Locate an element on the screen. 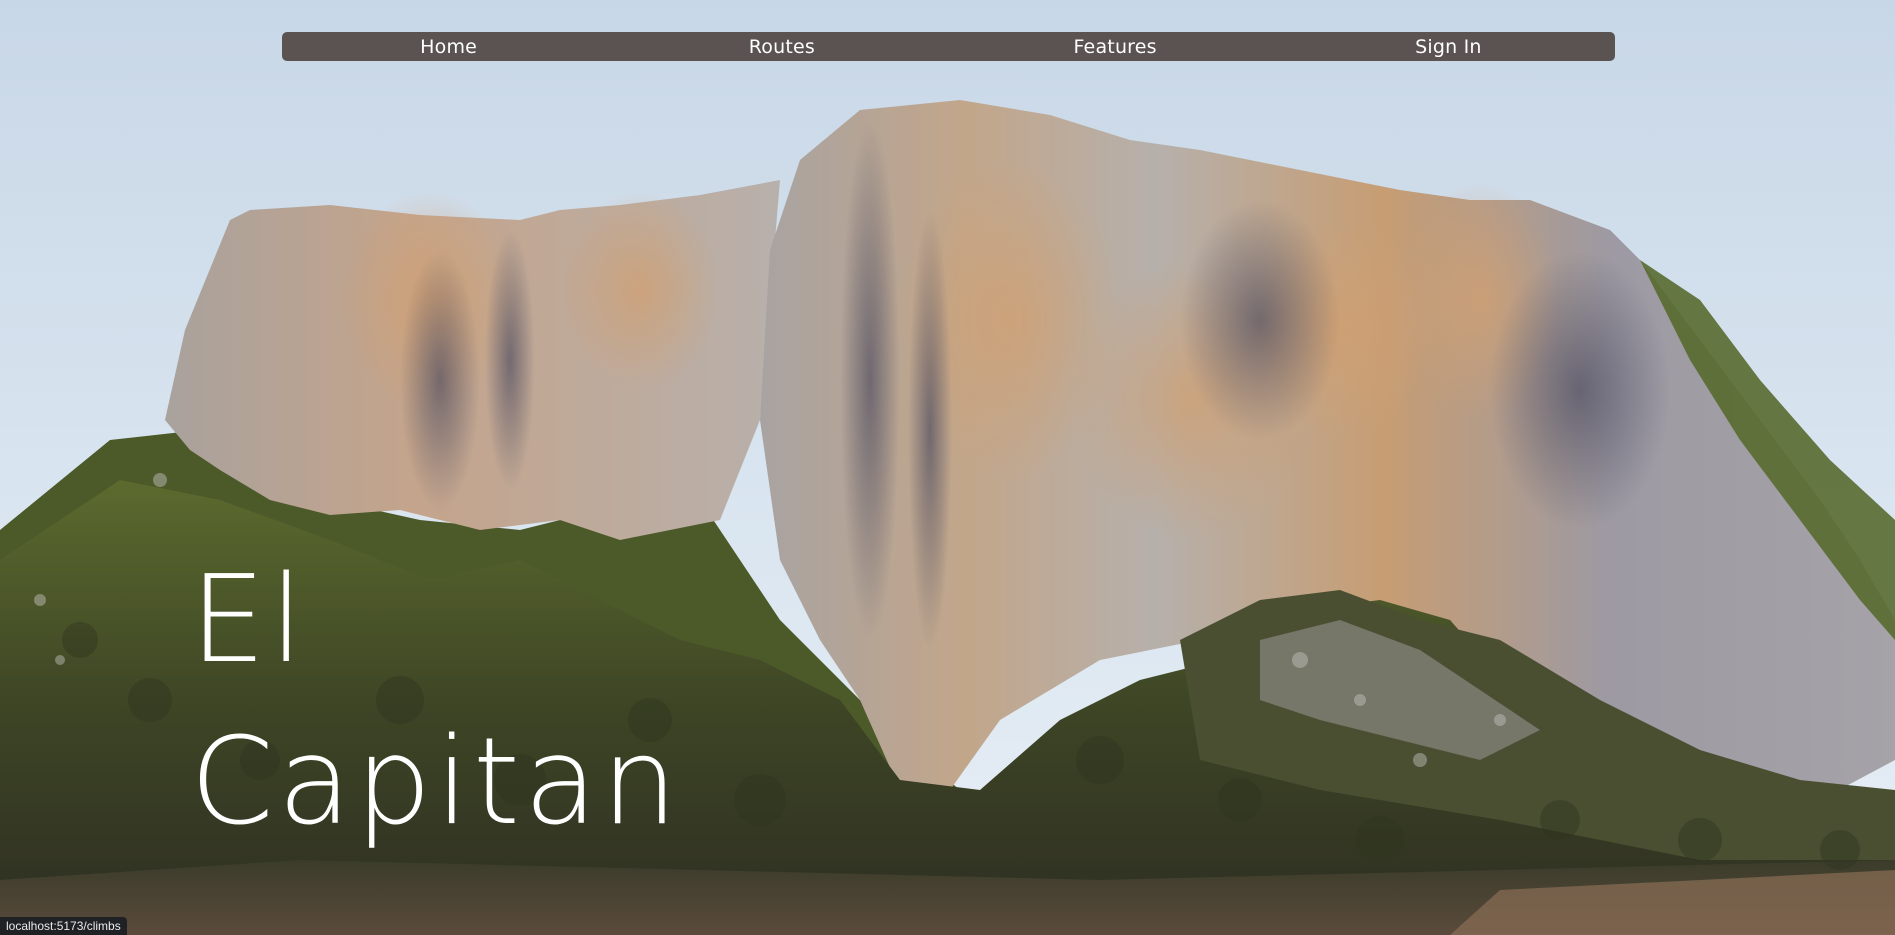  top-navbar: Home Routes Features Sign In is located at coordinates (948, 46).